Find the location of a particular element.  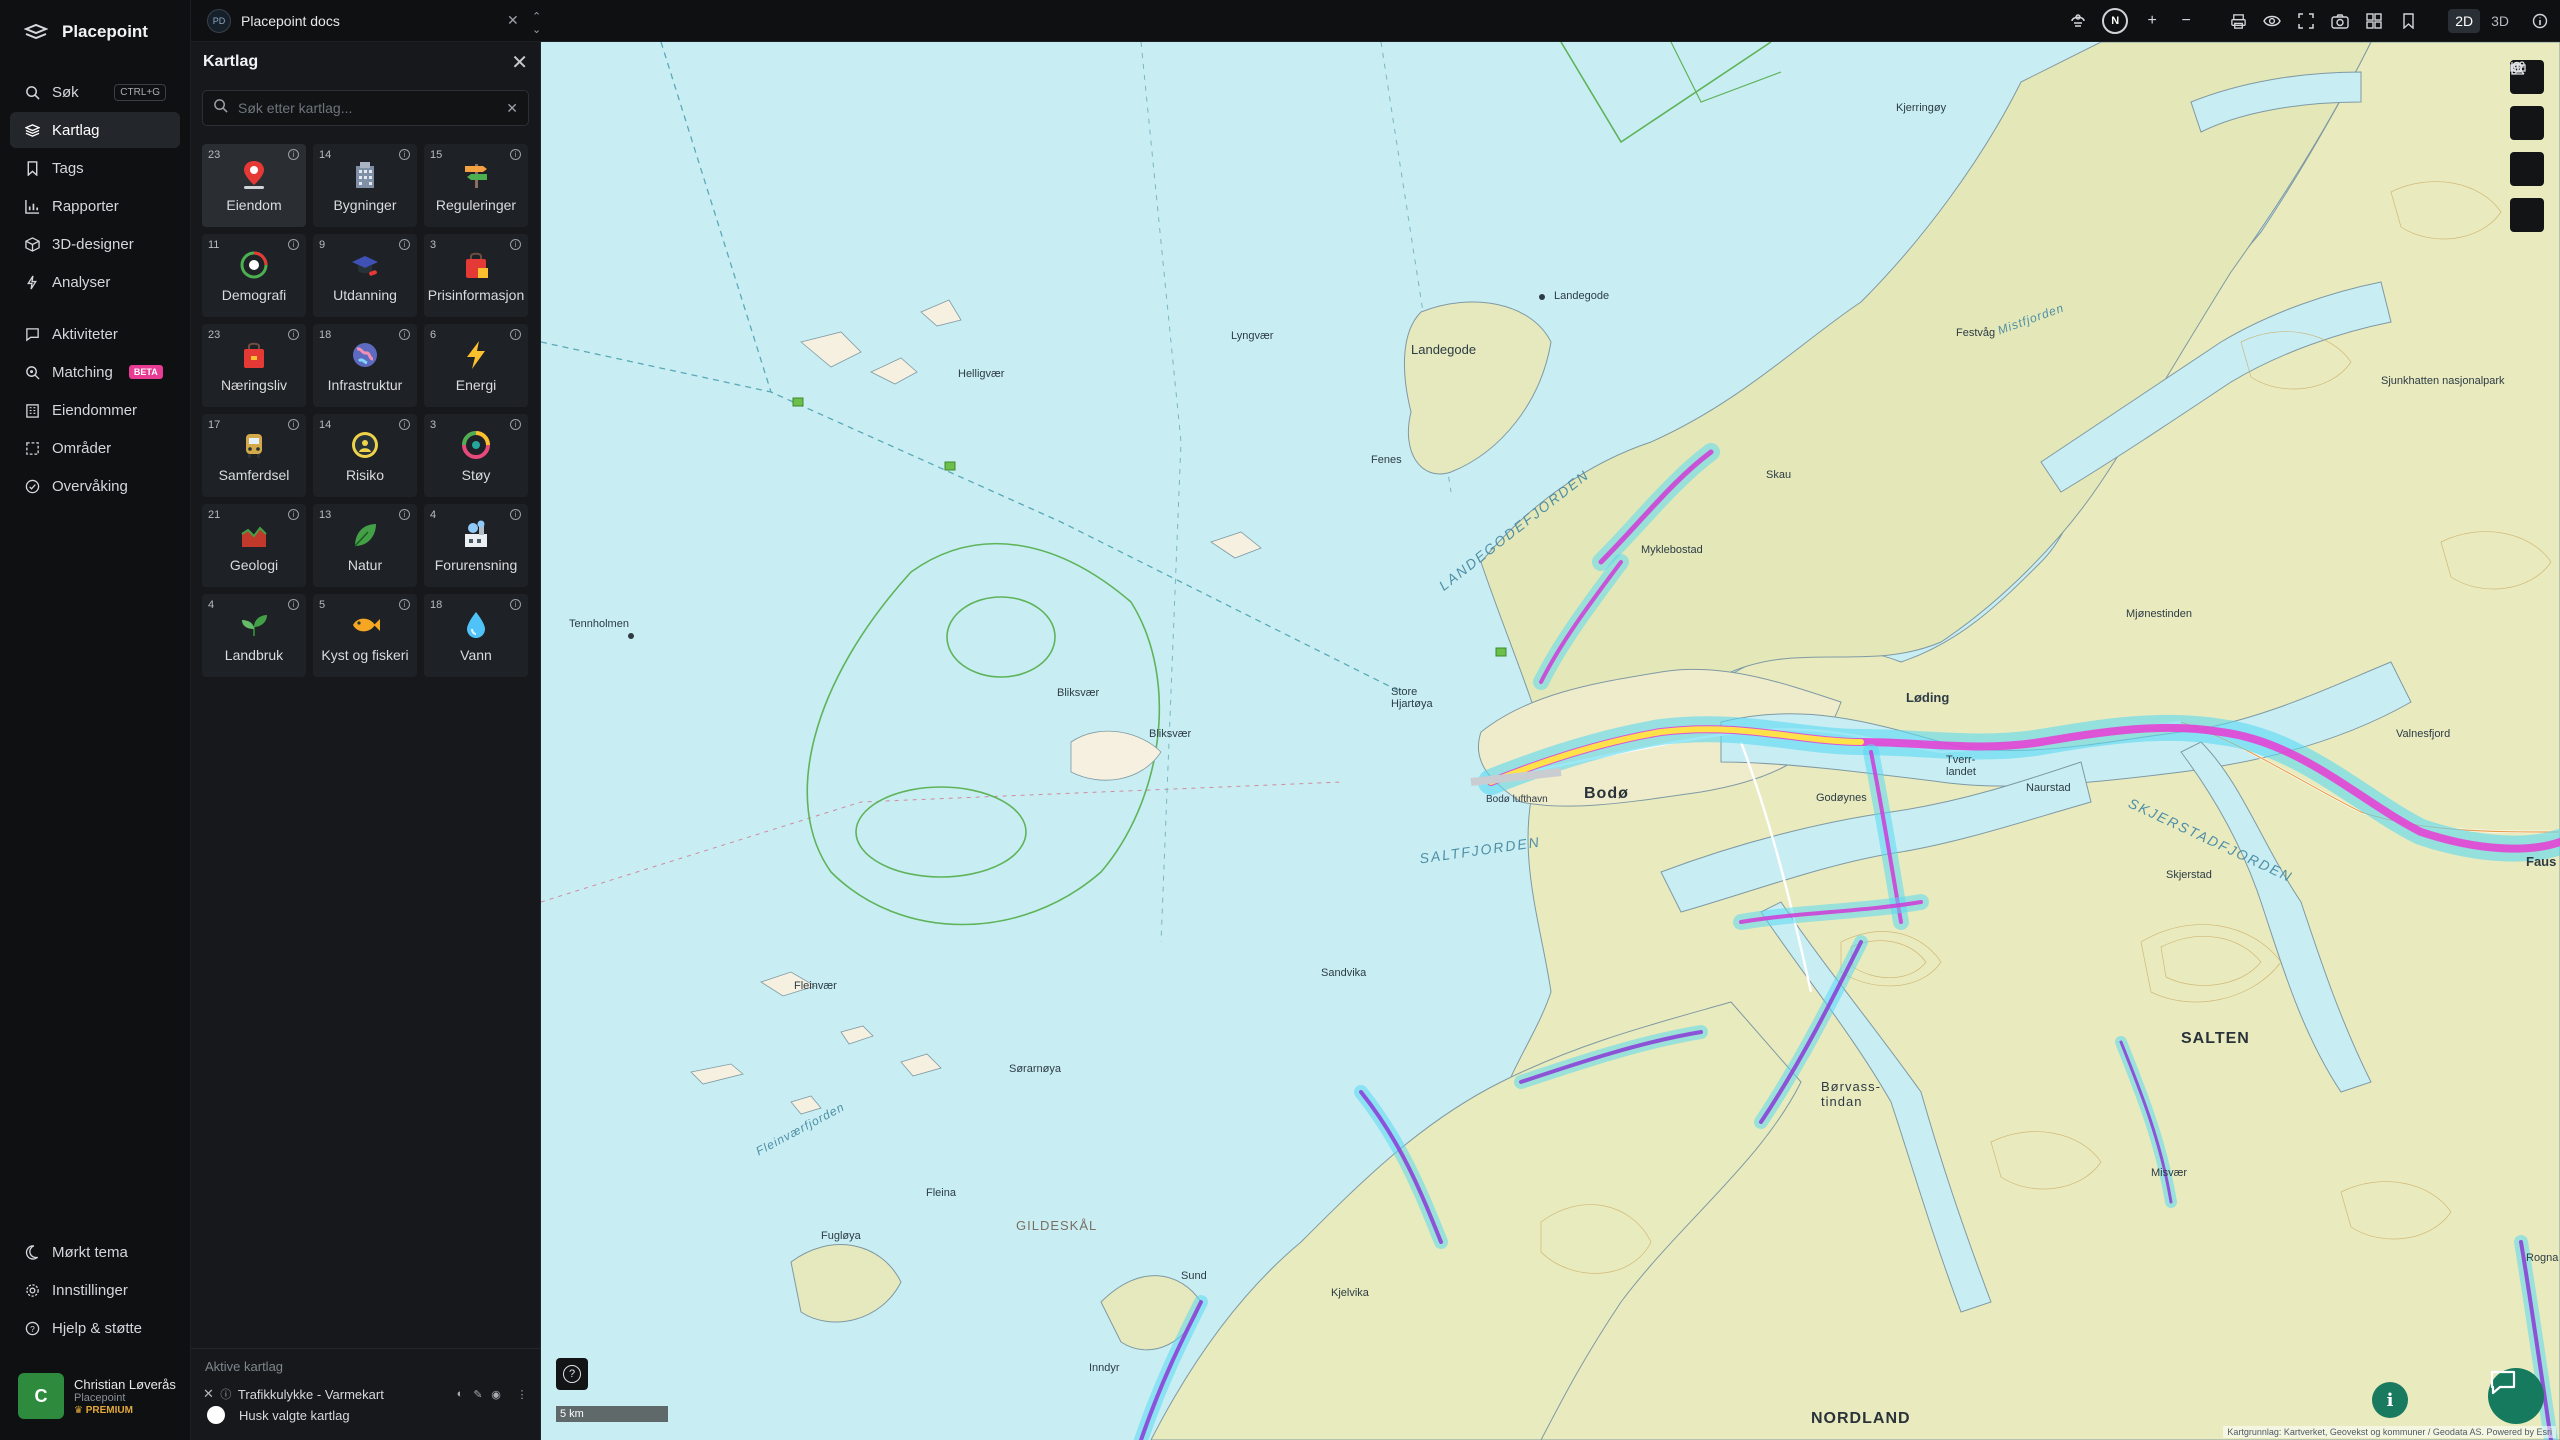

more-icon: ⋮ is located at coordinates (522, 1394).